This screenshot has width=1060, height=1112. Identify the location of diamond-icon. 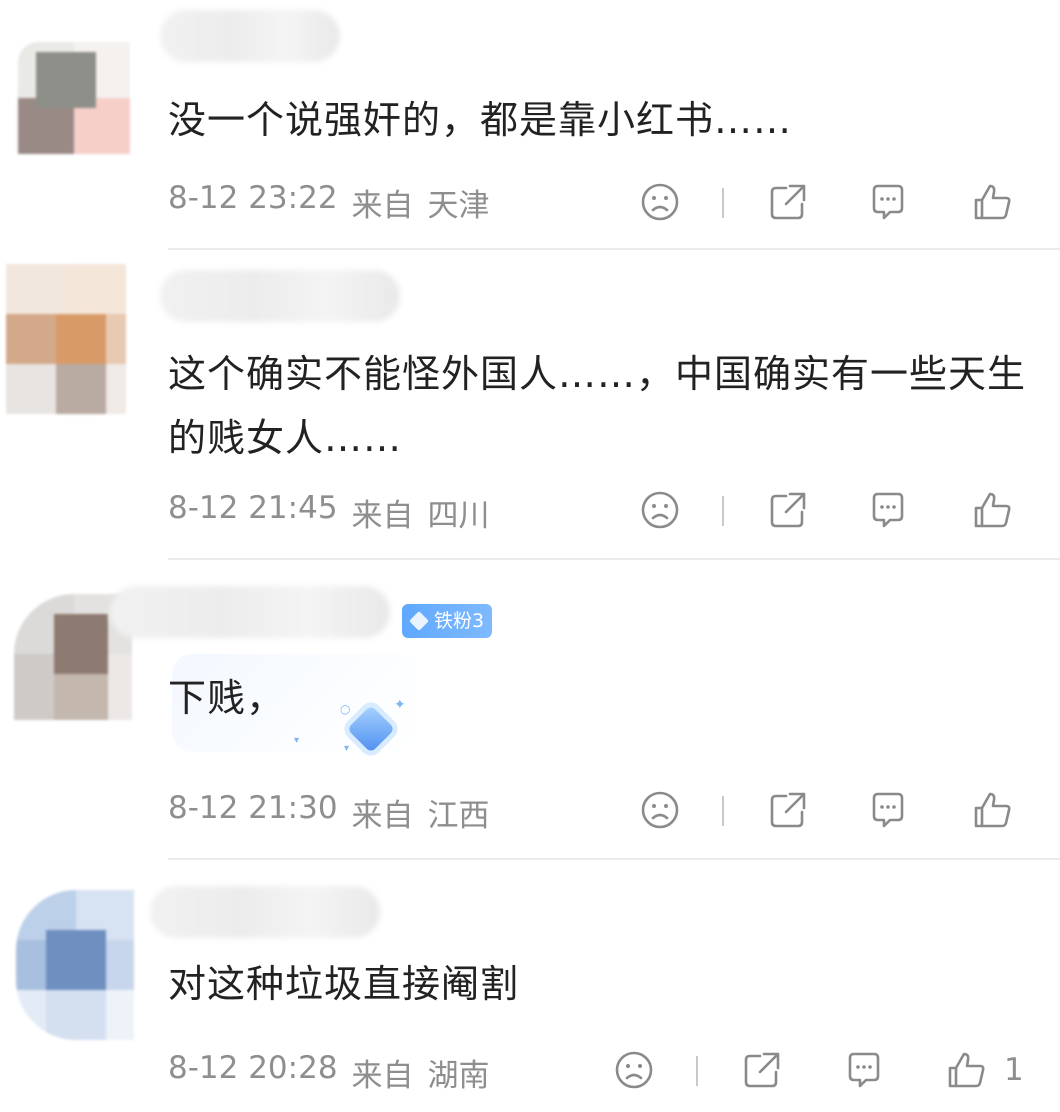
(419, 621).